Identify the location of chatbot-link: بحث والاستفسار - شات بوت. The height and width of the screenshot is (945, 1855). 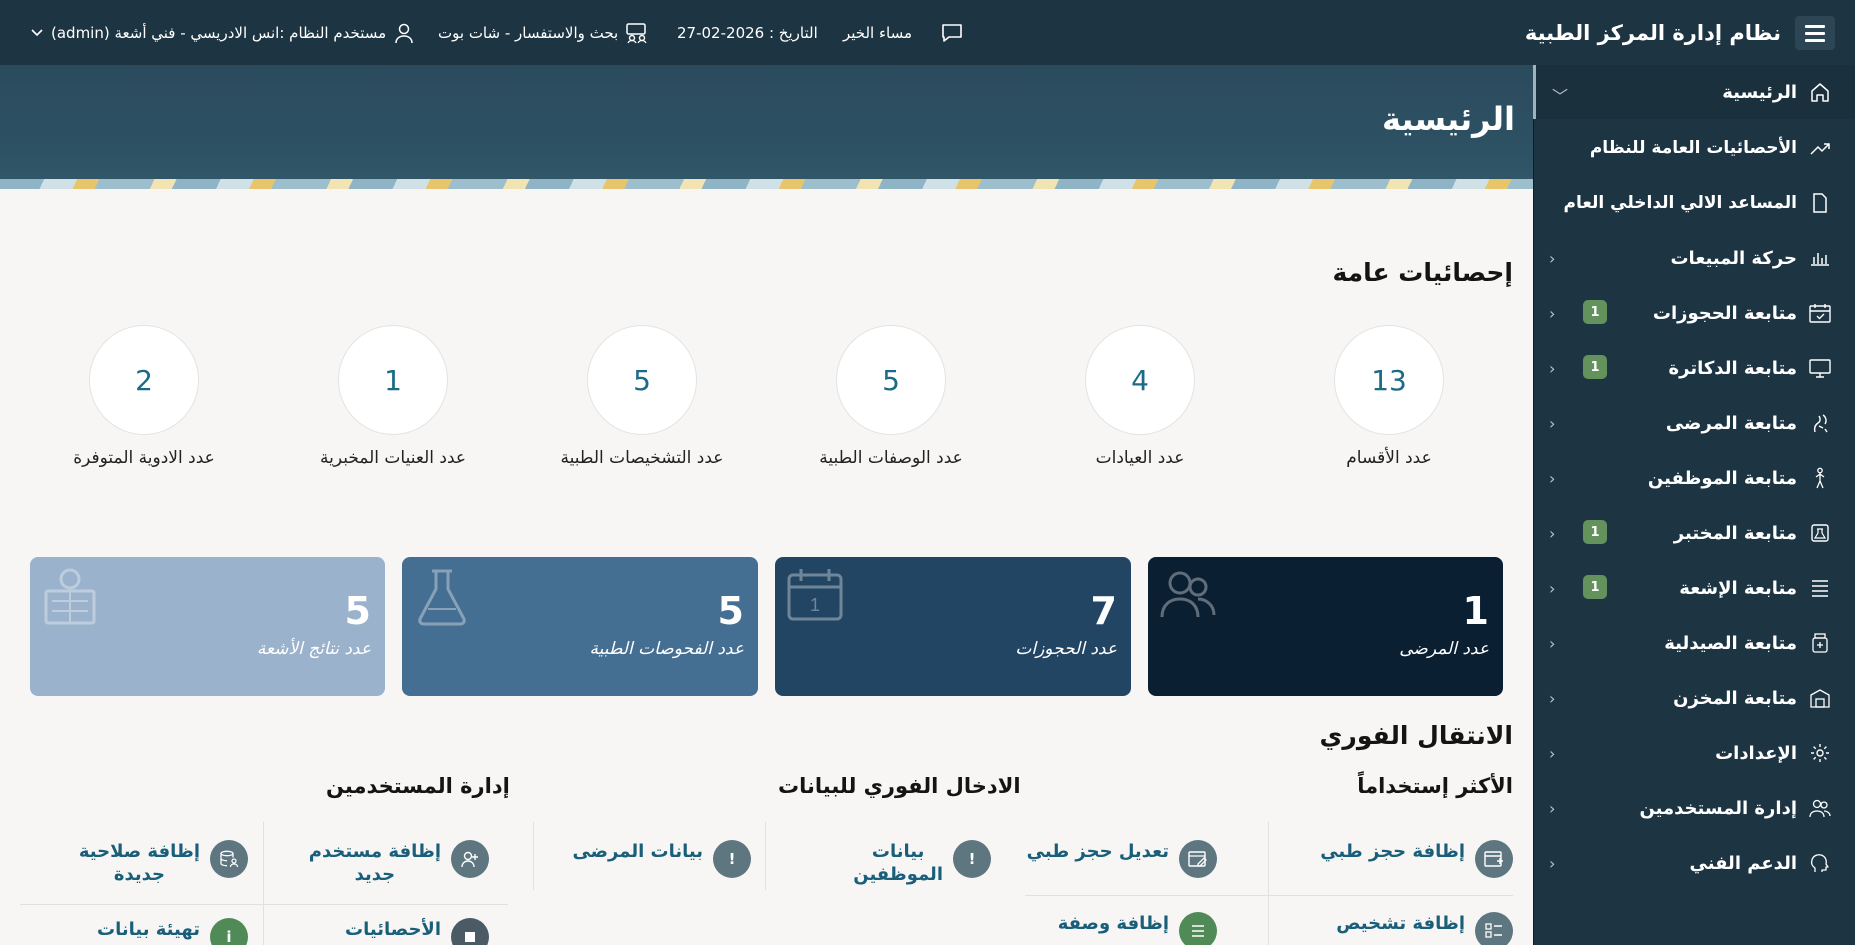
(544, 32).